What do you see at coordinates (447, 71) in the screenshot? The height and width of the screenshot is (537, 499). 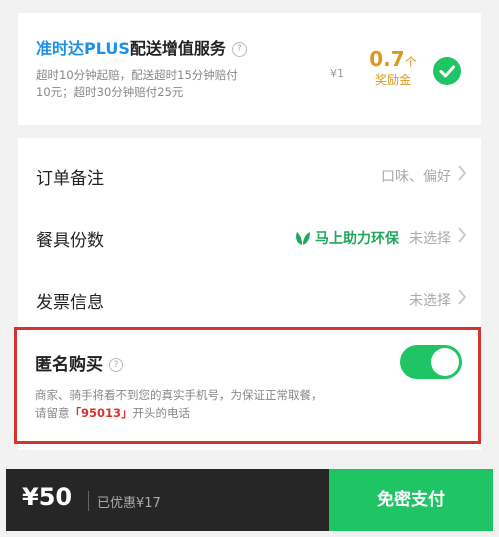 I see `selected-check-icon` at bounding box center [447, 71].